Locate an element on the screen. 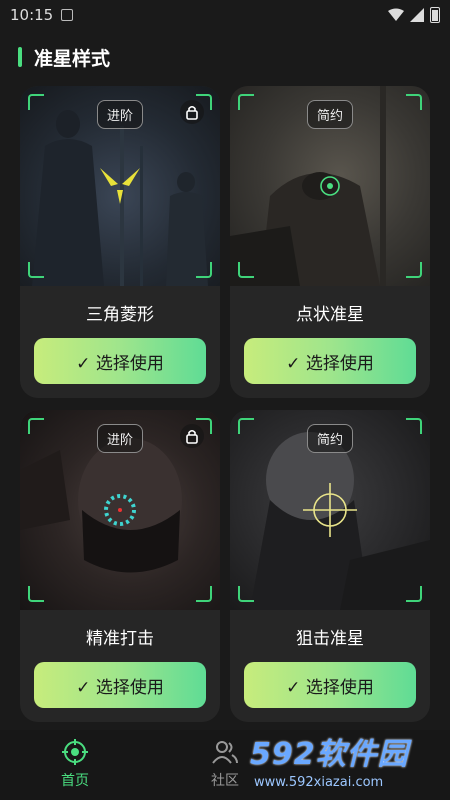 This screenshot has width=450, height=800. accent-bar is located at coordinates (20, 57).